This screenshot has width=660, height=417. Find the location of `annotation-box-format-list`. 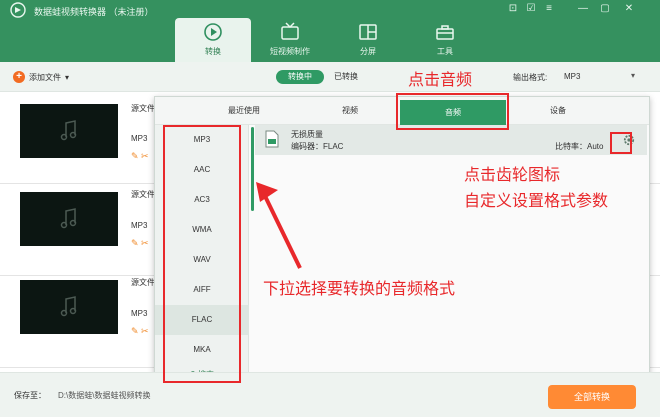

annotation-box-format-list is located at coordinates (202, 254).